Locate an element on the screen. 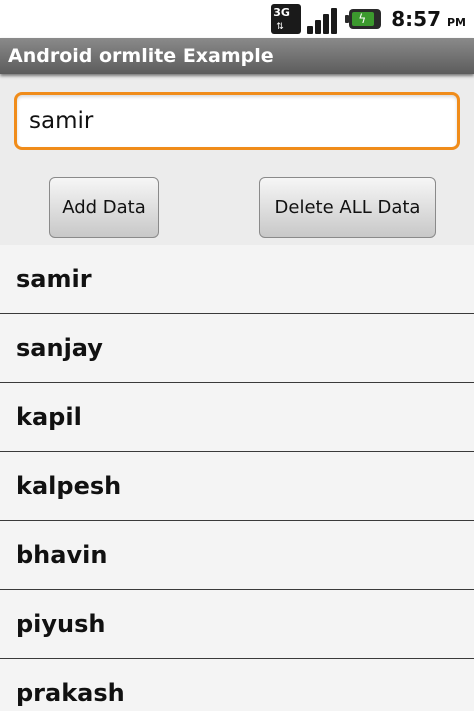  name-input-container is located at coordinates (237, 121).